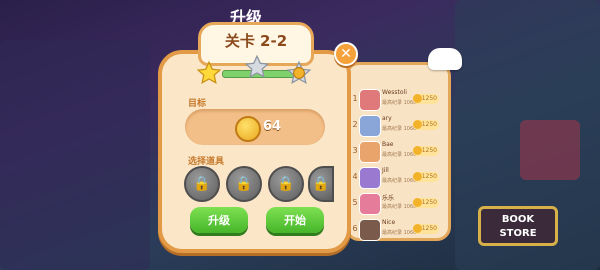 This screenshot has height=270, width=600. What do you see at coordinates (355, 124) in the screenshot?
I see `rank-number: 2` at bounding box center [355, 124].